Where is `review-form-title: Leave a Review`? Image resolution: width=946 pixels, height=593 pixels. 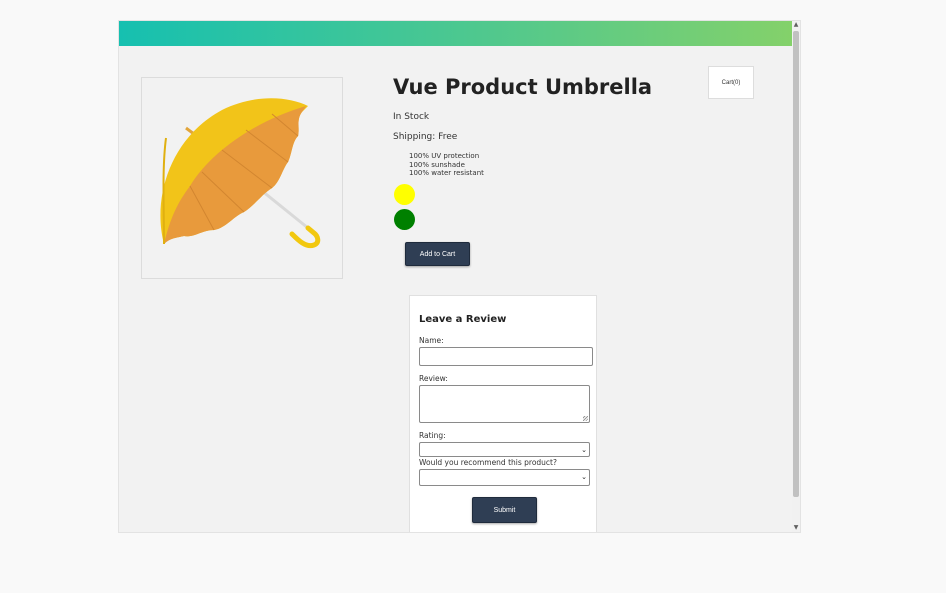 review-form-title: Leave a Review is located at coordinates (463, 319).